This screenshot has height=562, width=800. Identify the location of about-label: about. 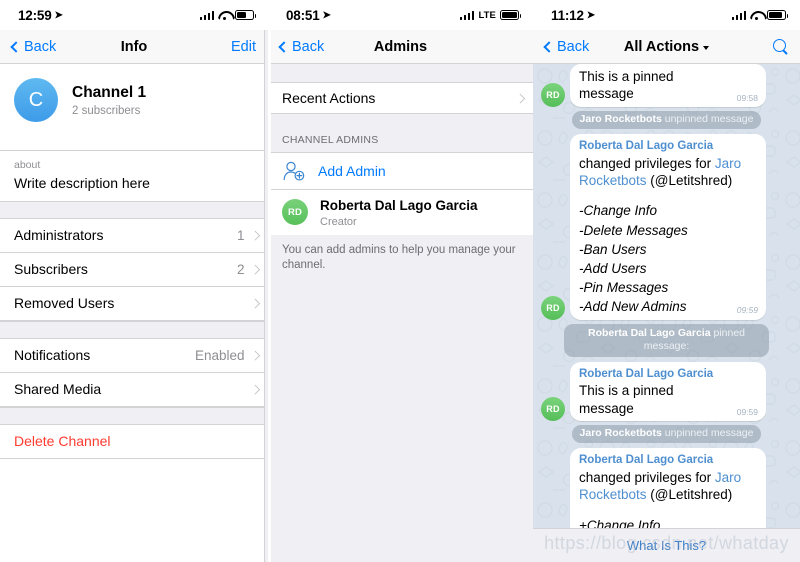
(27, 165).